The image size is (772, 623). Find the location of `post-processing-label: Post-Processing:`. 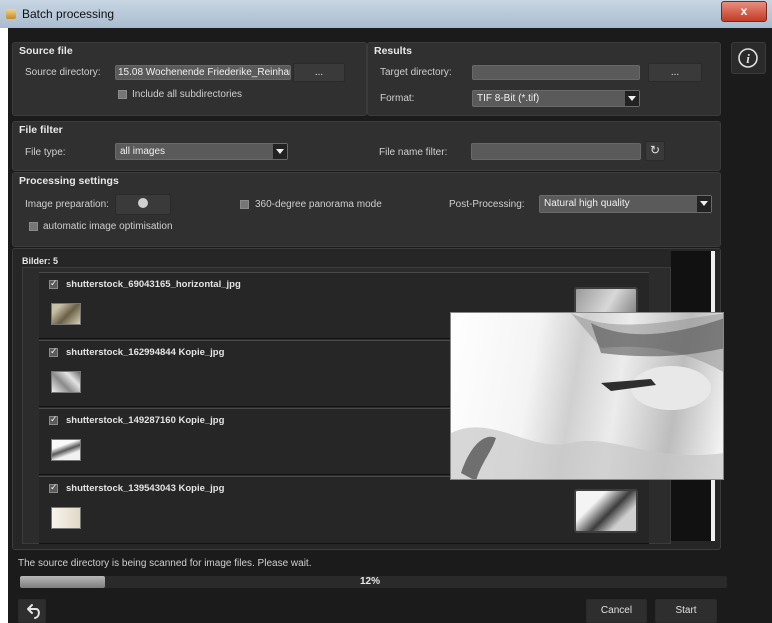

post-processing-label: Post-Processing: is located at coordinates (487, 204).